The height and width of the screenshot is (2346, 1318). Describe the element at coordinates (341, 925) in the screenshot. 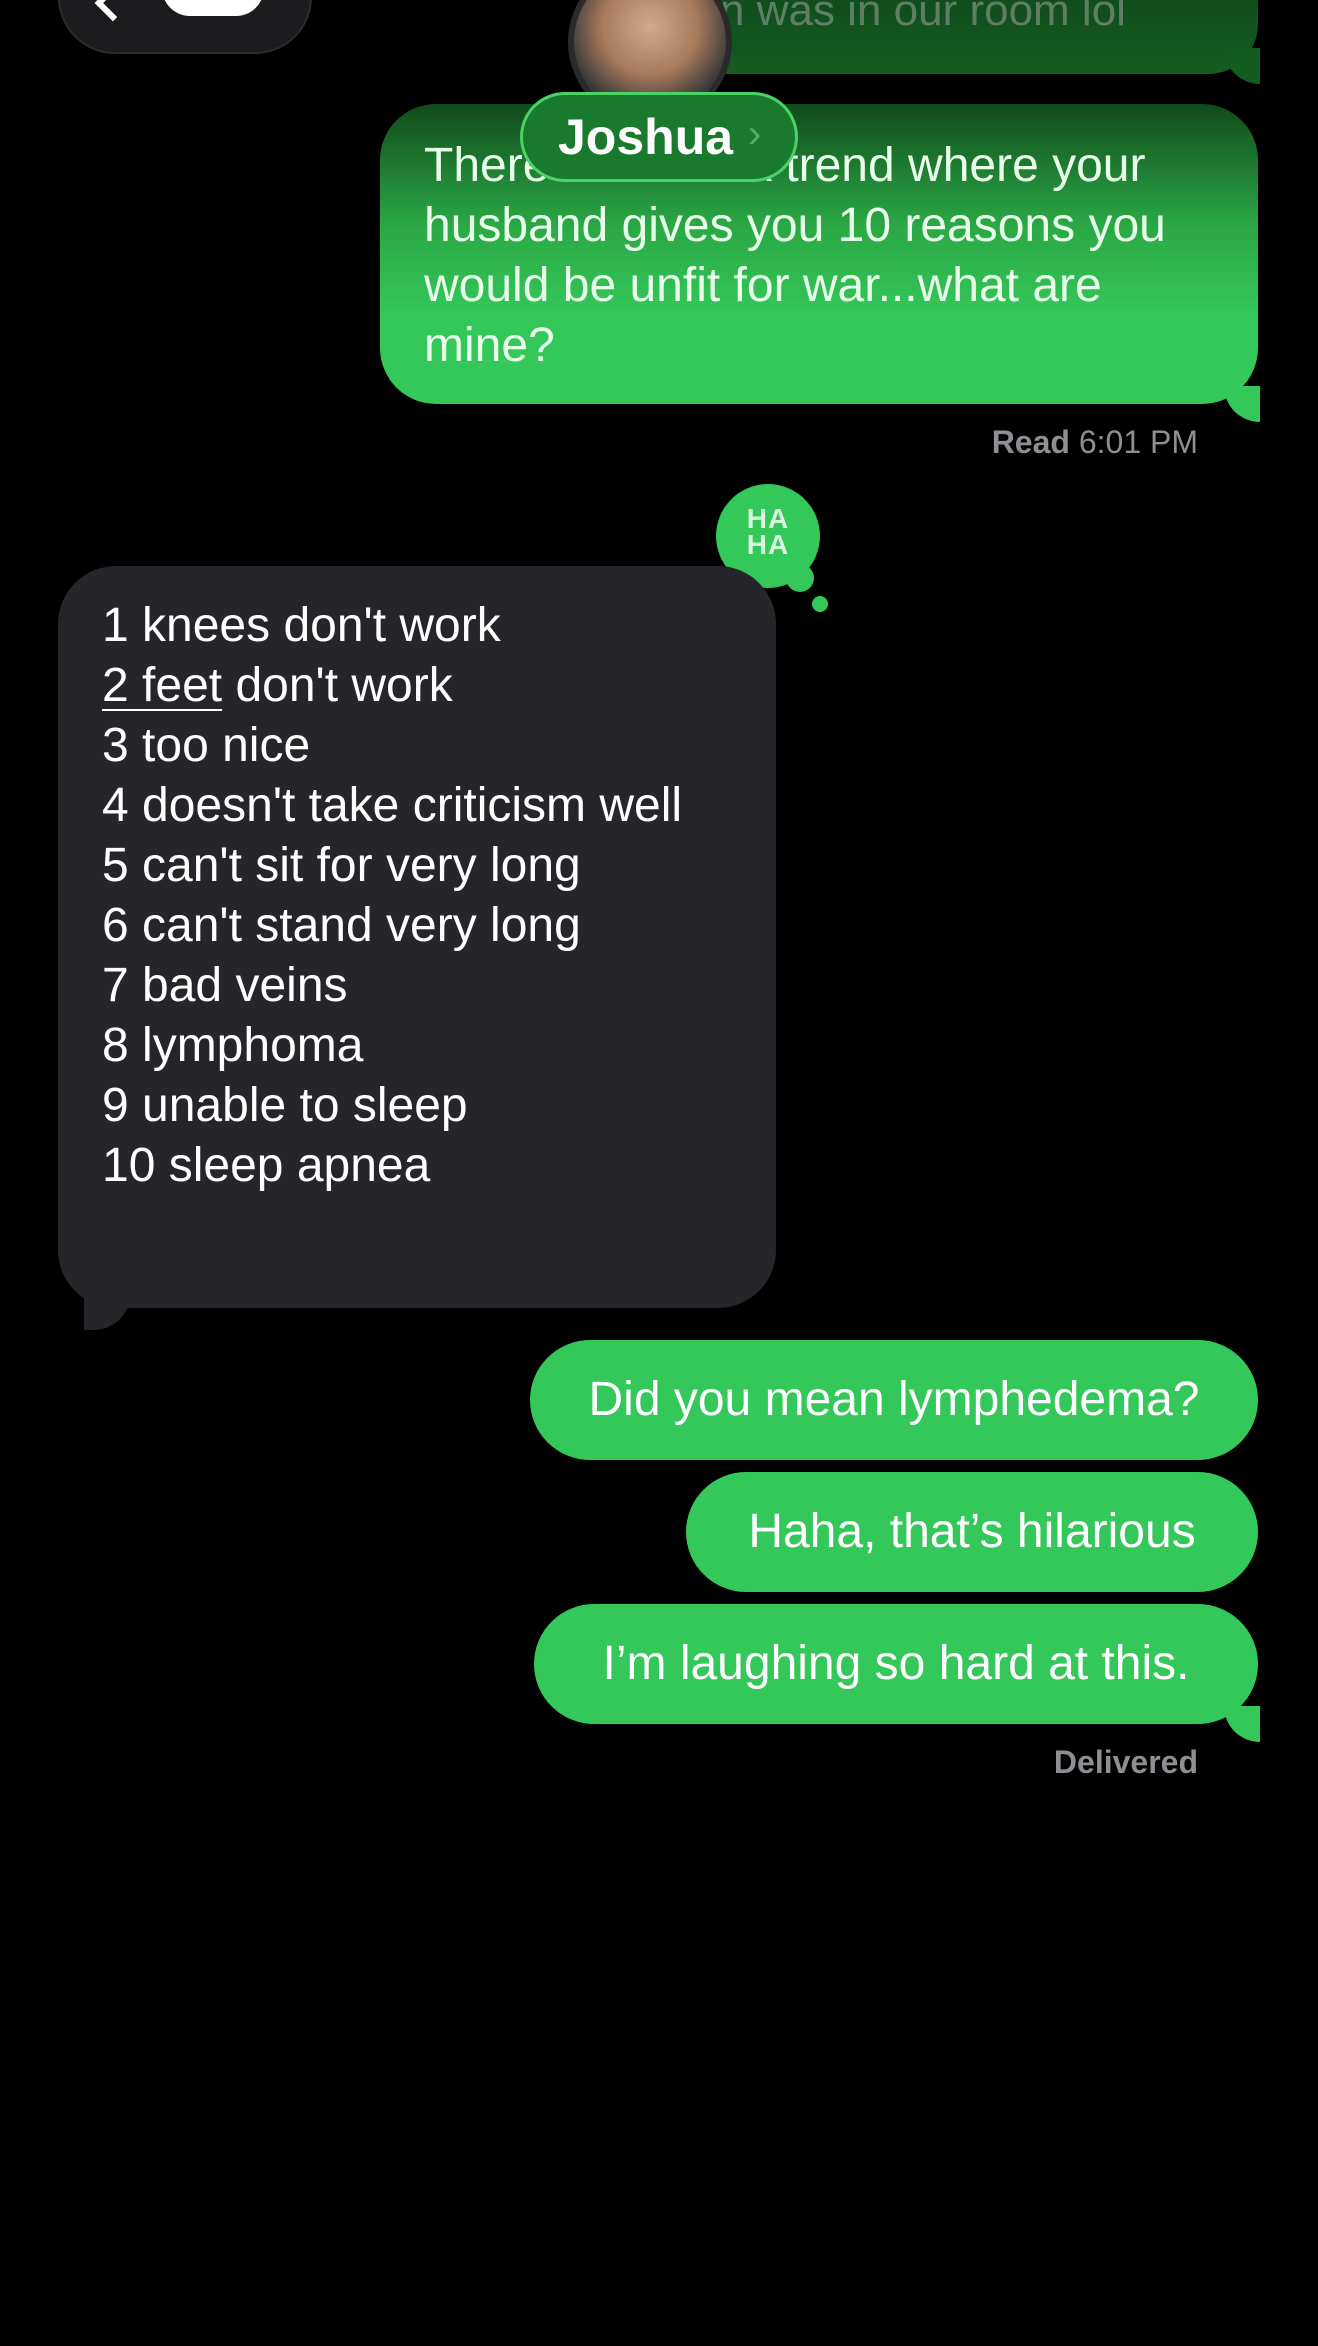

I see `list-item: 6 can't stand very long` at that location.